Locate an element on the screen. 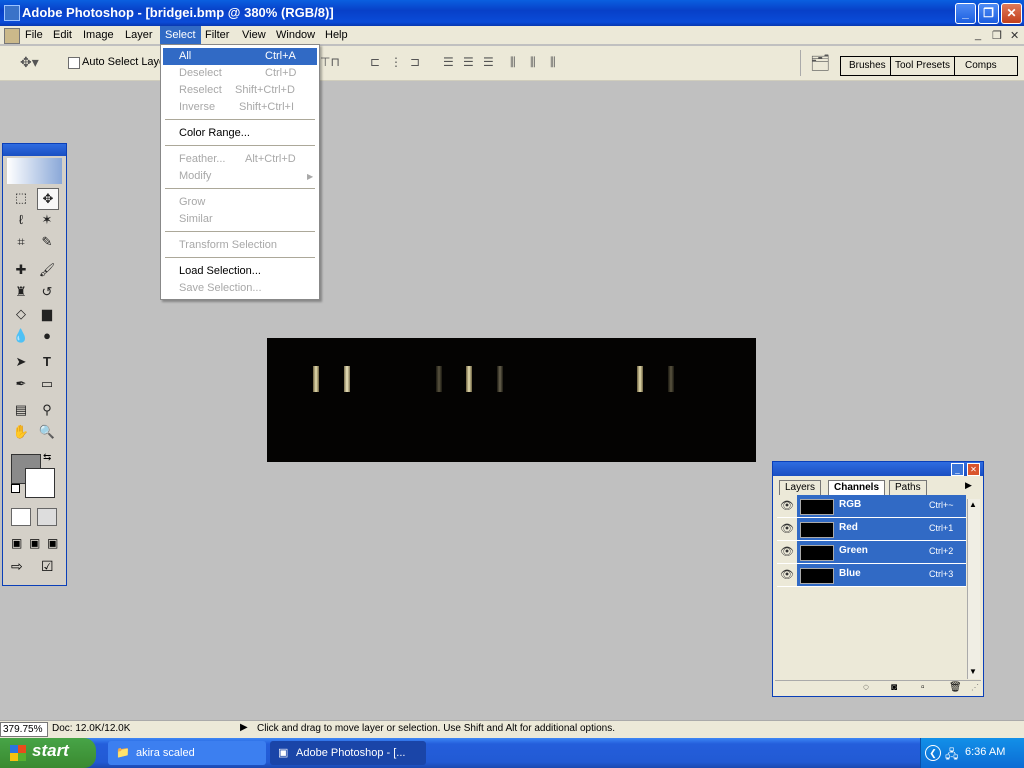  align-right-icon: ⊐ is located at coordinates (415, 62).